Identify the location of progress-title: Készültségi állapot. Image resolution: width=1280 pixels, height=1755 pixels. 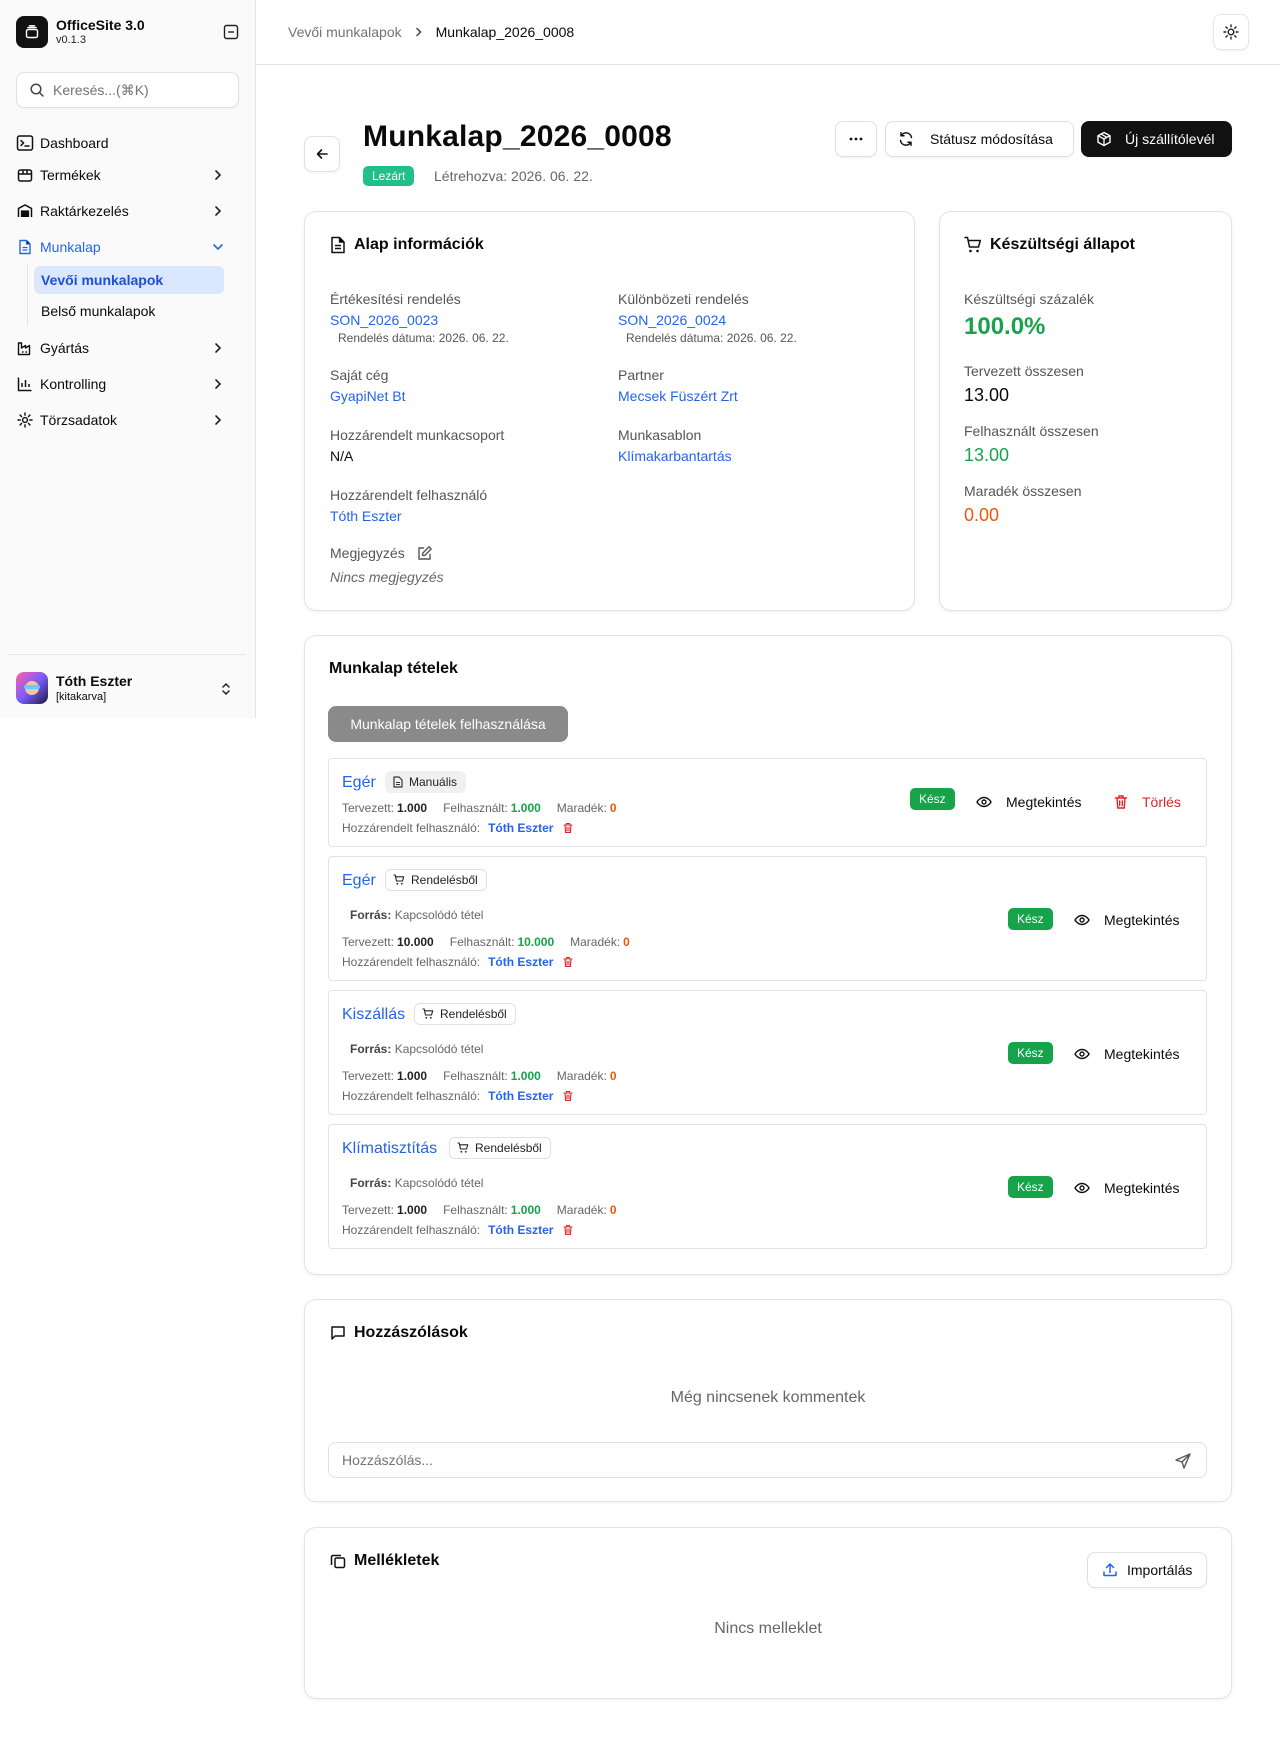
(1049, 245).